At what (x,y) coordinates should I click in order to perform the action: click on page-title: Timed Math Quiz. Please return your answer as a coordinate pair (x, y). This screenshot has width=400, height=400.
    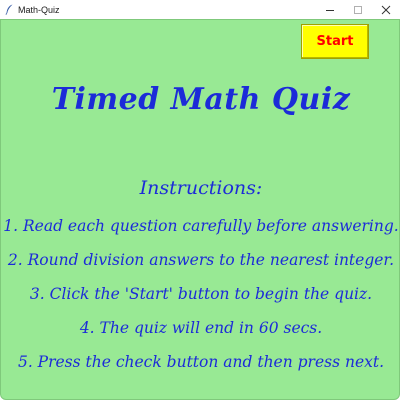
    Looking at the image, I should click on (201, 99).